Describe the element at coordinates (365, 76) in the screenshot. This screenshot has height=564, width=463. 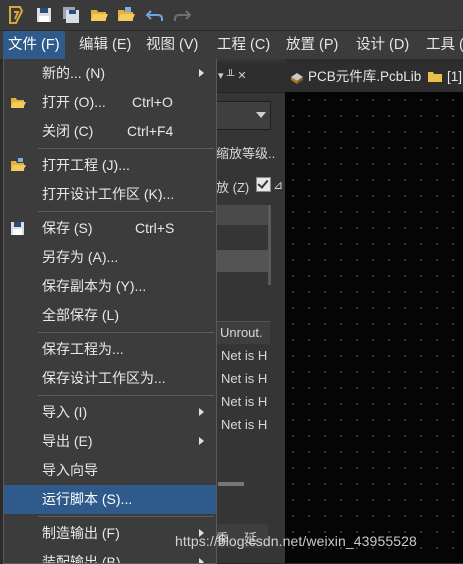
I see `tab-pcblib-label: PCB元件库.PcbLib` at that location.